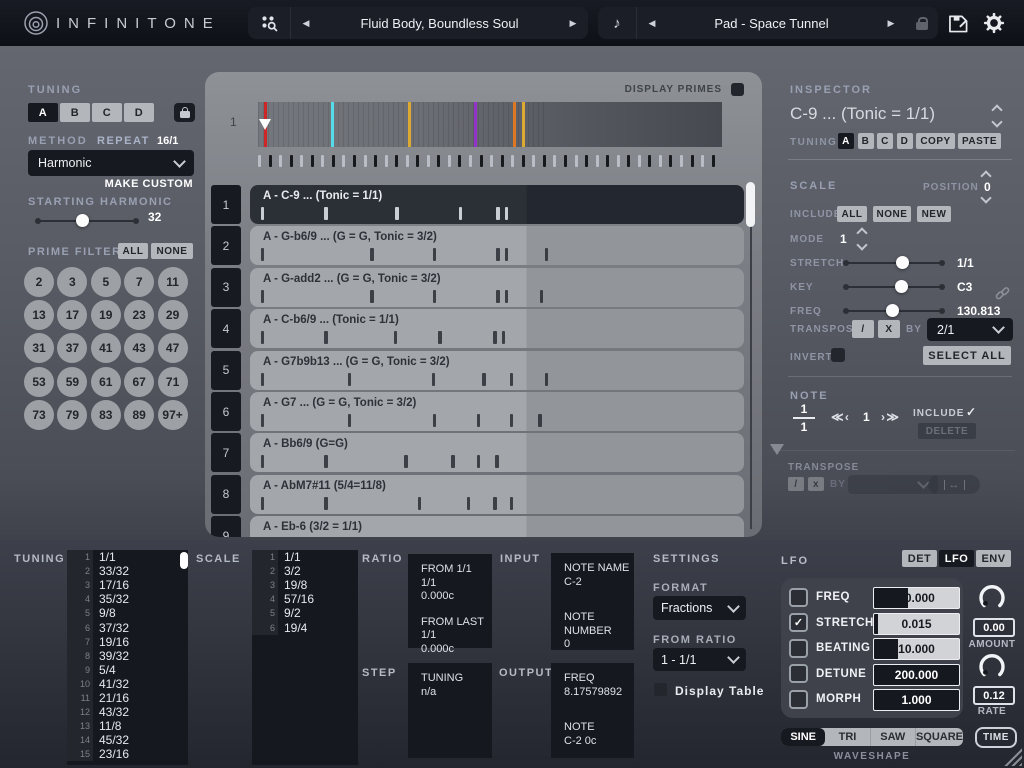  What do you see at coordinates (922, 23) in the screenshot?
I see `preset-lock-icon` at bounding box center [922, 23].